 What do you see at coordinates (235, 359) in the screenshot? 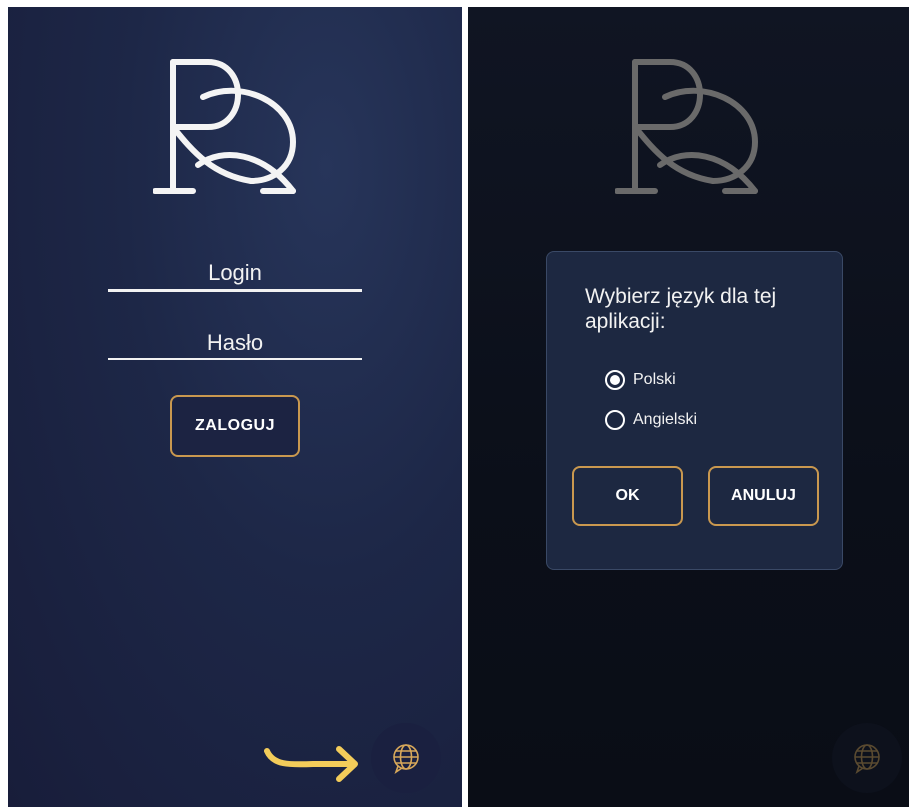
I see `password-underline` at bounding box center [235, 359].